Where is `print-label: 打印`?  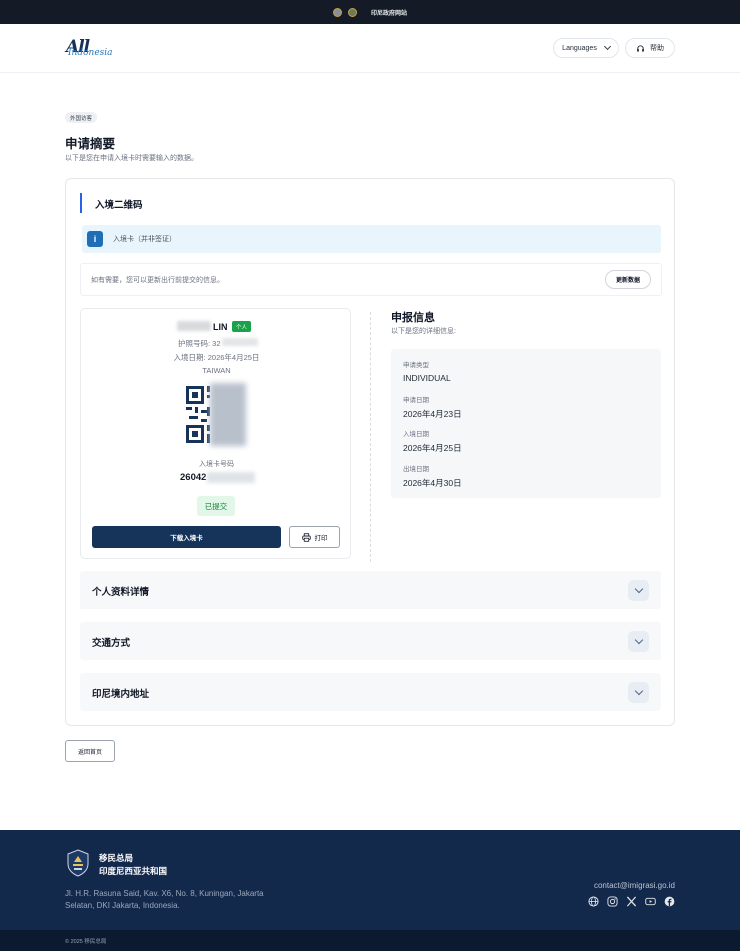
print-label: 打印 is located at coordinates (321, 538).